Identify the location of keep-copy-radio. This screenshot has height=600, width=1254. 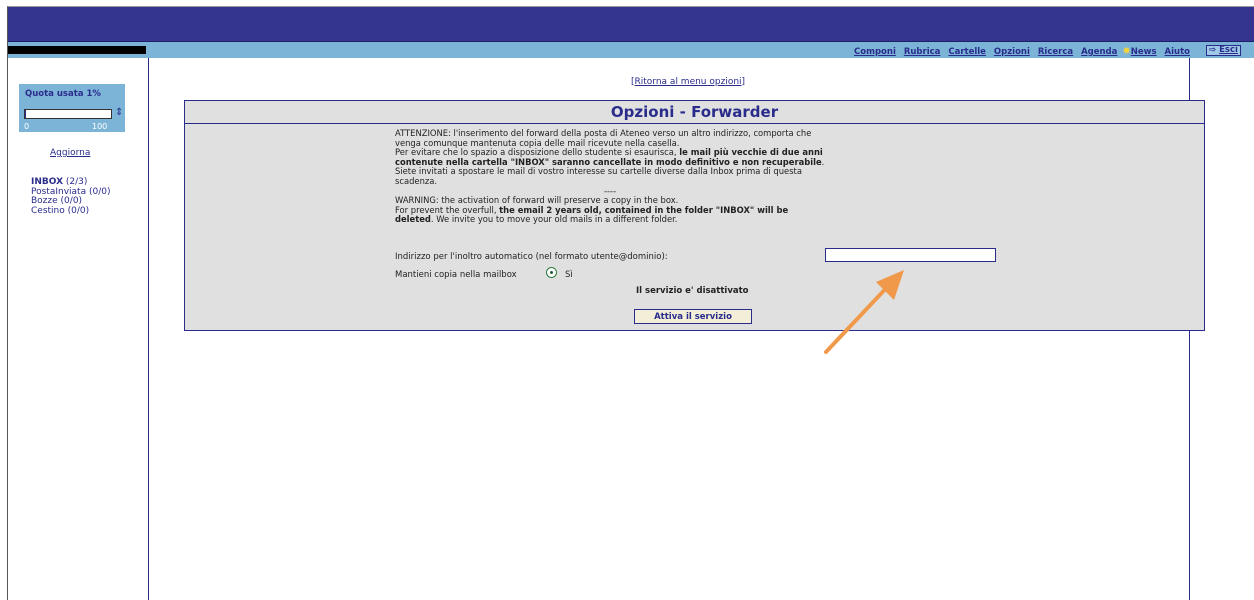
(551, 272).